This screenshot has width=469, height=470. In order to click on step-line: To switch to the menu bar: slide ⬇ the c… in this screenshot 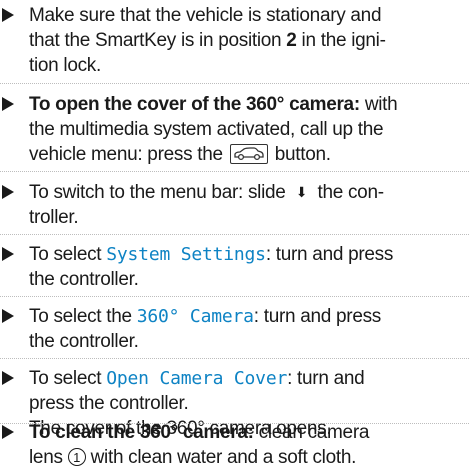, I will do `click(206, 192)`.